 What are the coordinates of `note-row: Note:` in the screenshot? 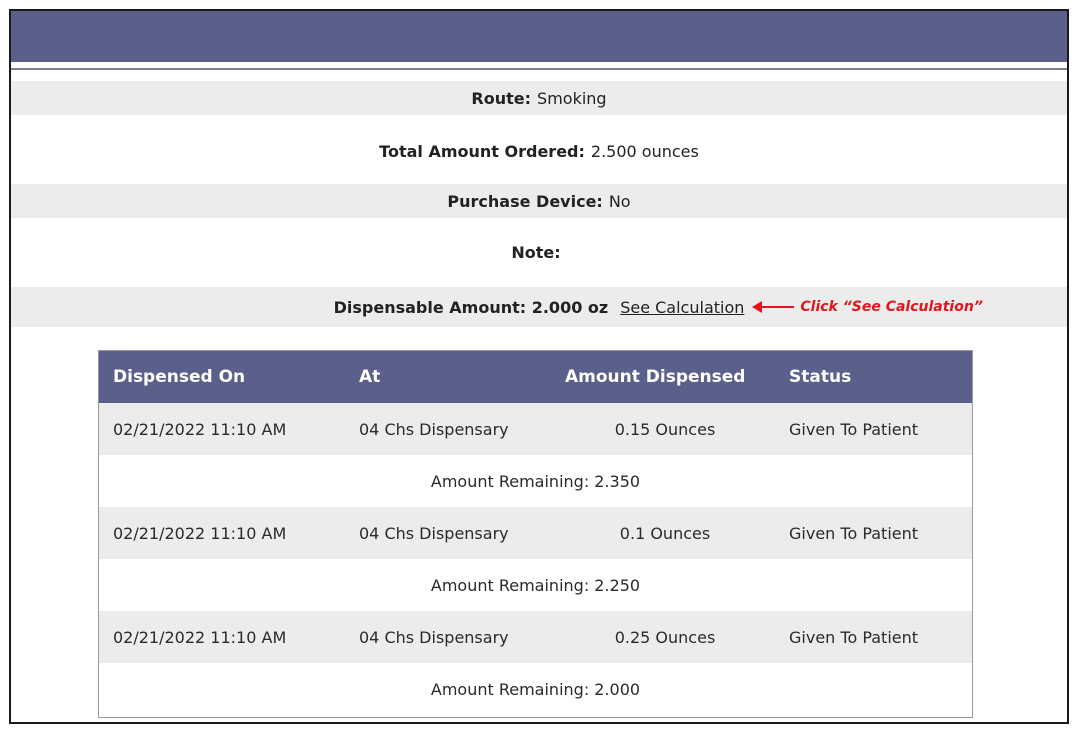 It's located at (539, 252).